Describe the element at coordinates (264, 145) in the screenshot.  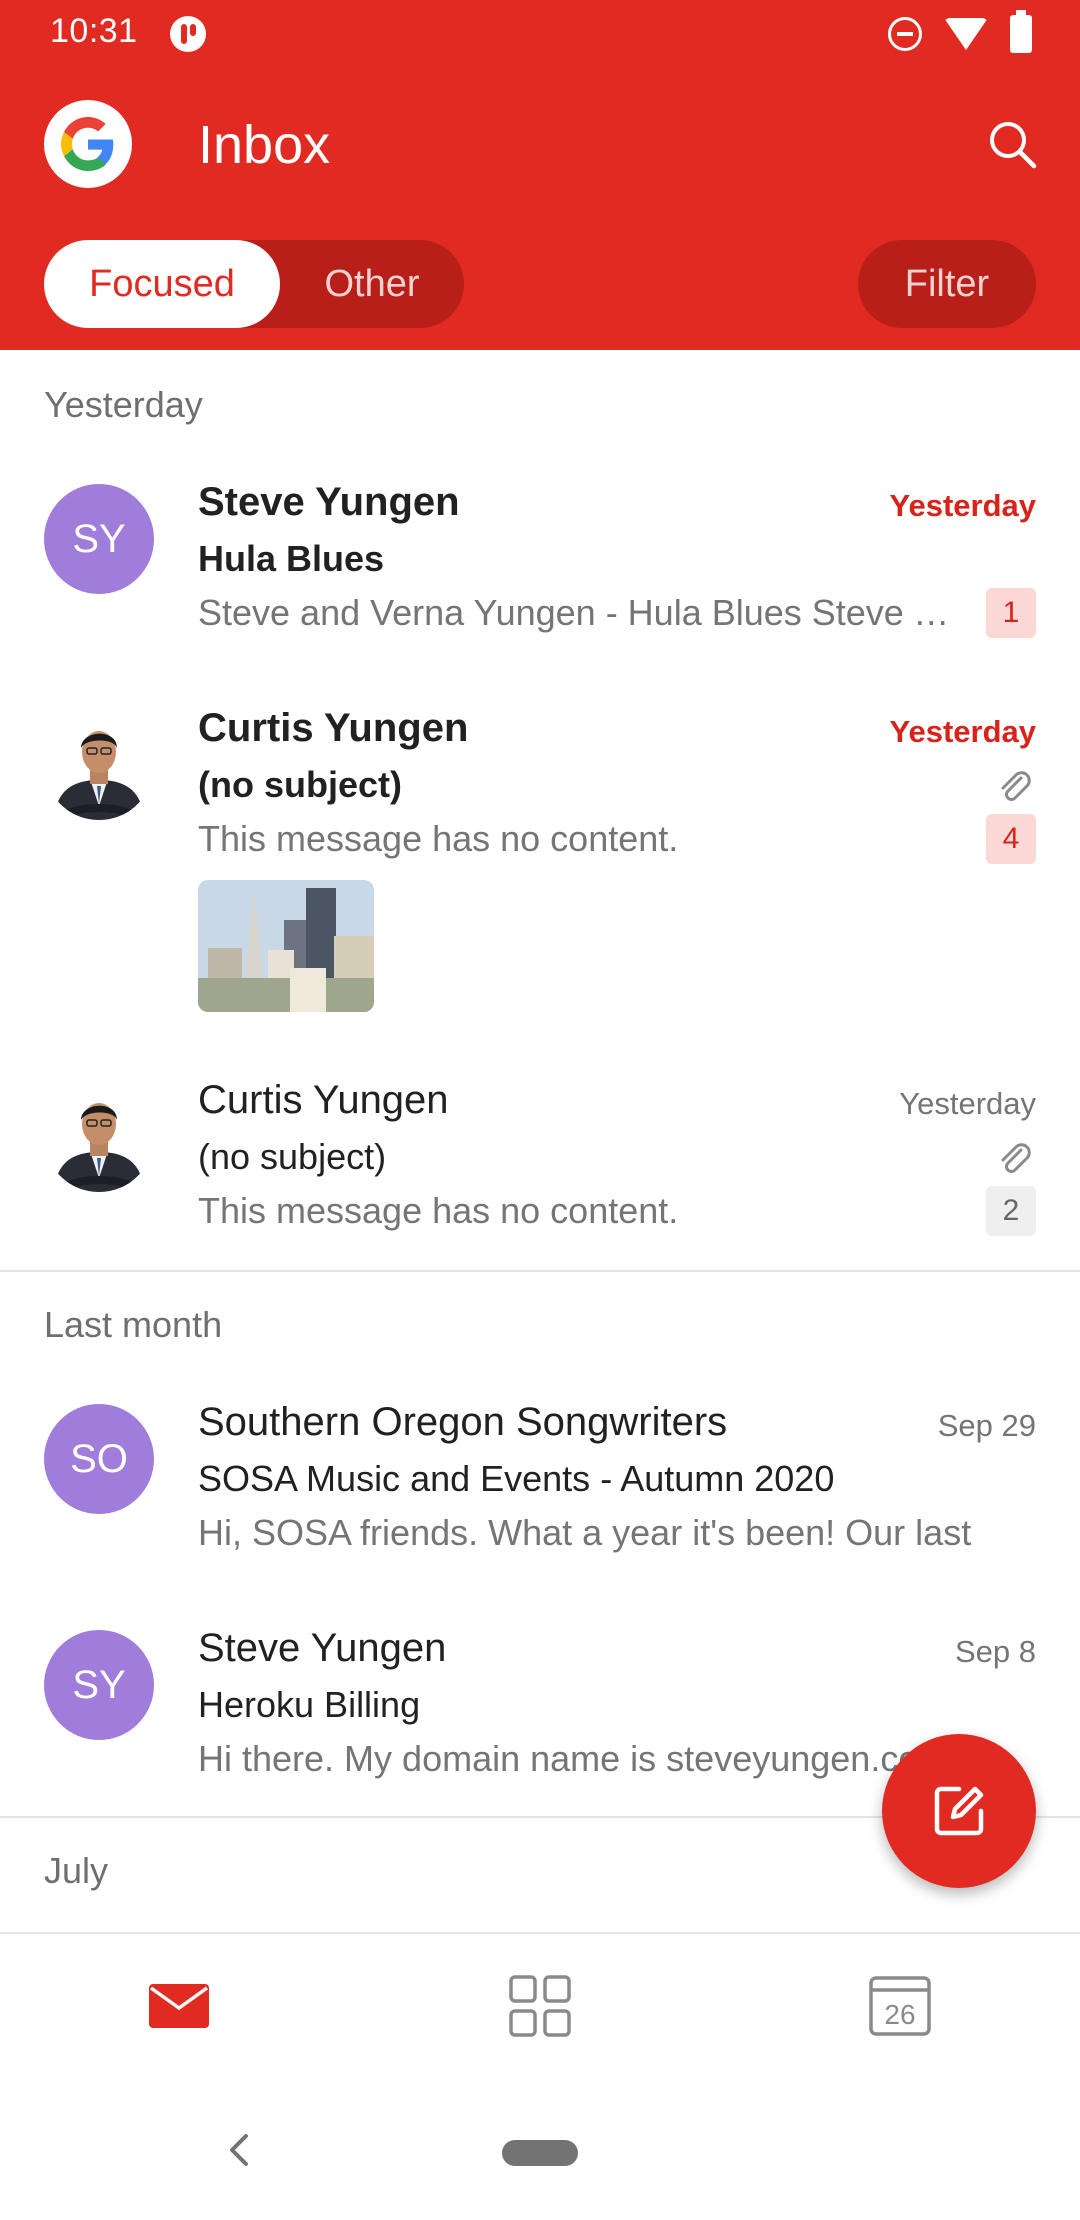
I see `page-title: Inbox` at that location.